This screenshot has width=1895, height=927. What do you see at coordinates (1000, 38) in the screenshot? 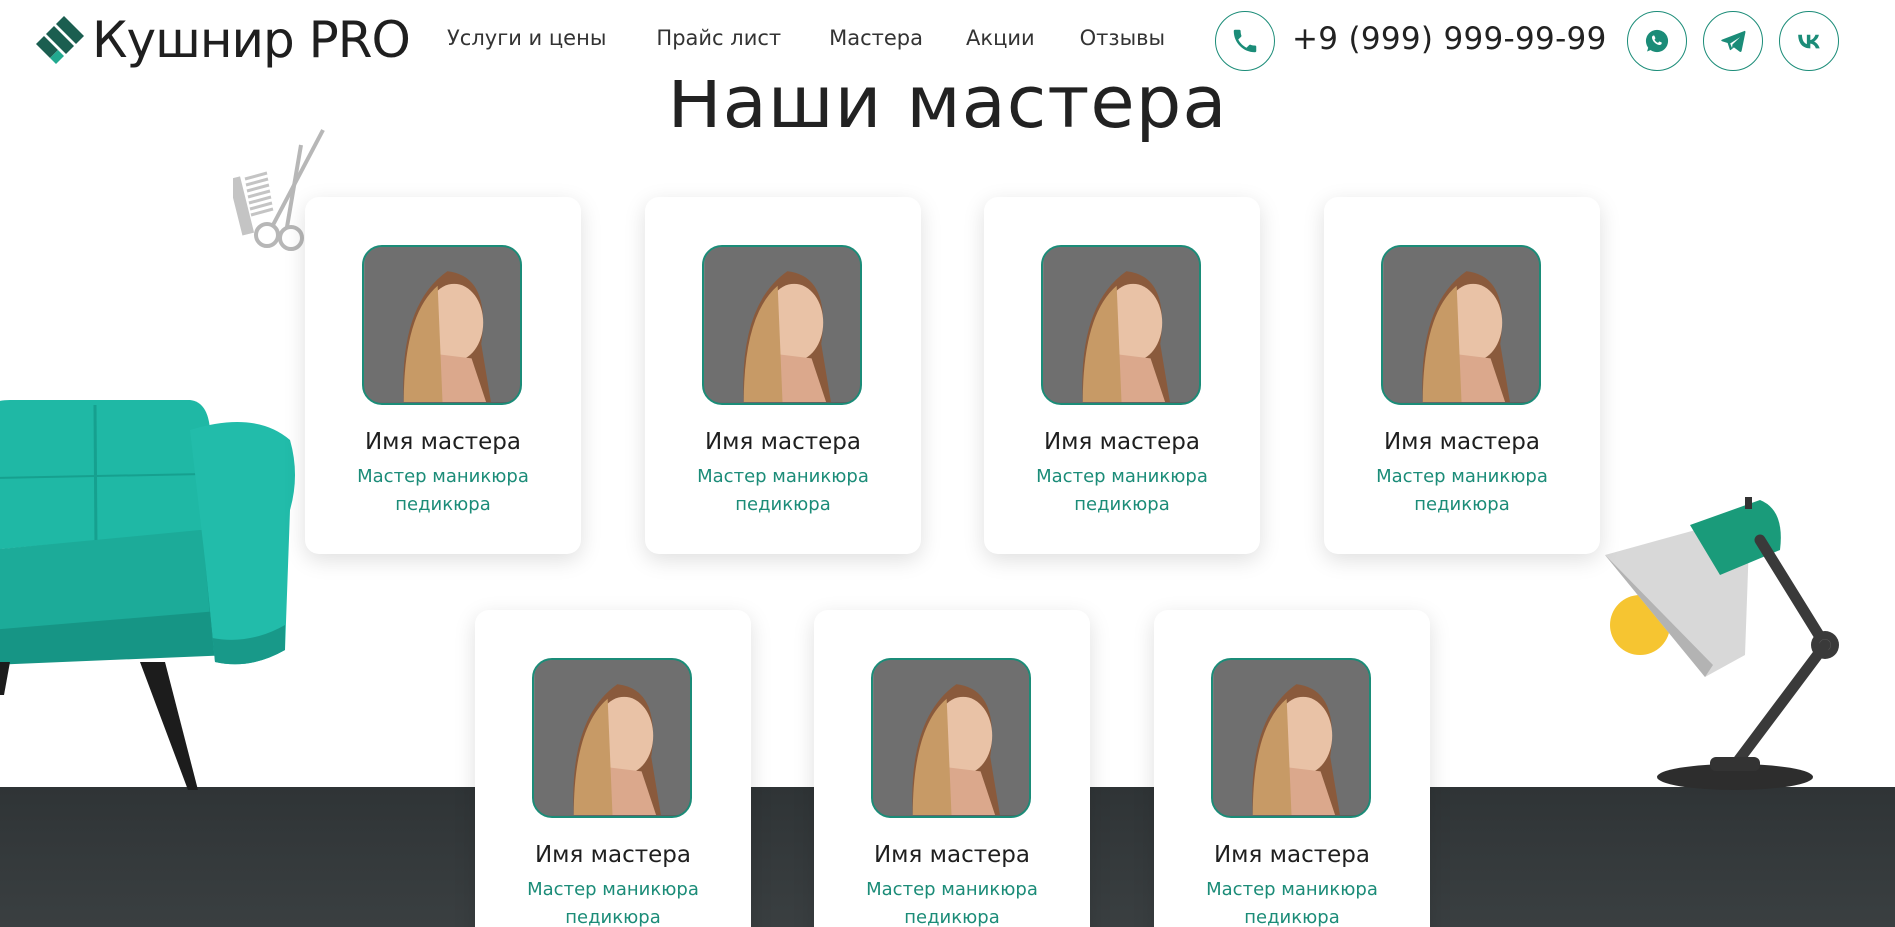
I see `nav-item-promotions: Акции` at bounding box center [1000, 38].